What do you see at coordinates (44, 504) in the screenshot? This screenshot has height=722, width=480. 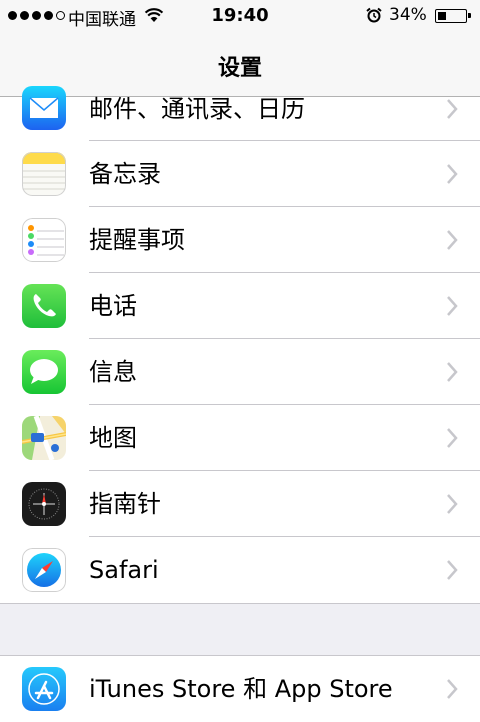 I see `compass-icon` at bounding box center [44, 504].